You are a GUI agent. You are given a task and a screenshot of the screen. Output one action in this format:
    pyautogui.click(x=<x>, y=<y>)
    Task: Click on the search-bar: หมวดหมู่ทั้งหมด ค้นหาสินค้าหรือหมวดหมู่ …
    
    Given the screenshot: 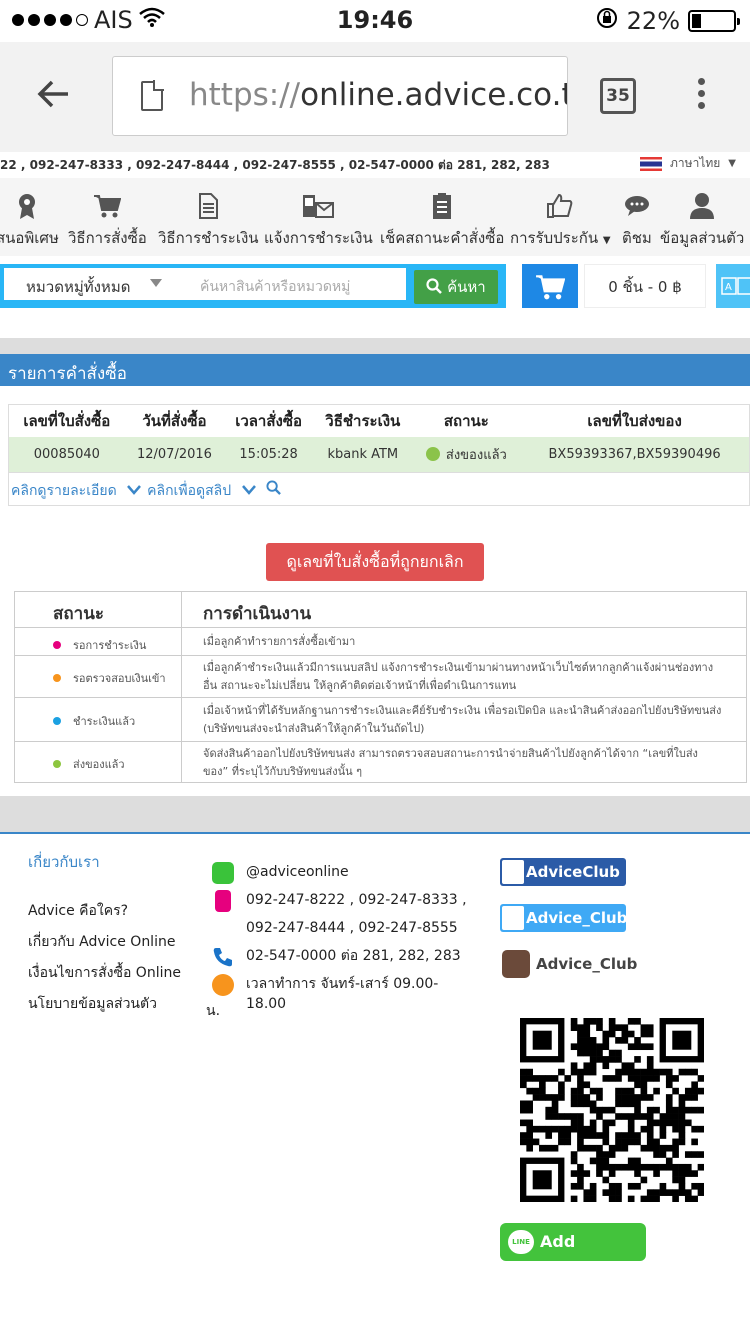 What is the action you would take?
    pyautogui.click(x=253, y=286)
    